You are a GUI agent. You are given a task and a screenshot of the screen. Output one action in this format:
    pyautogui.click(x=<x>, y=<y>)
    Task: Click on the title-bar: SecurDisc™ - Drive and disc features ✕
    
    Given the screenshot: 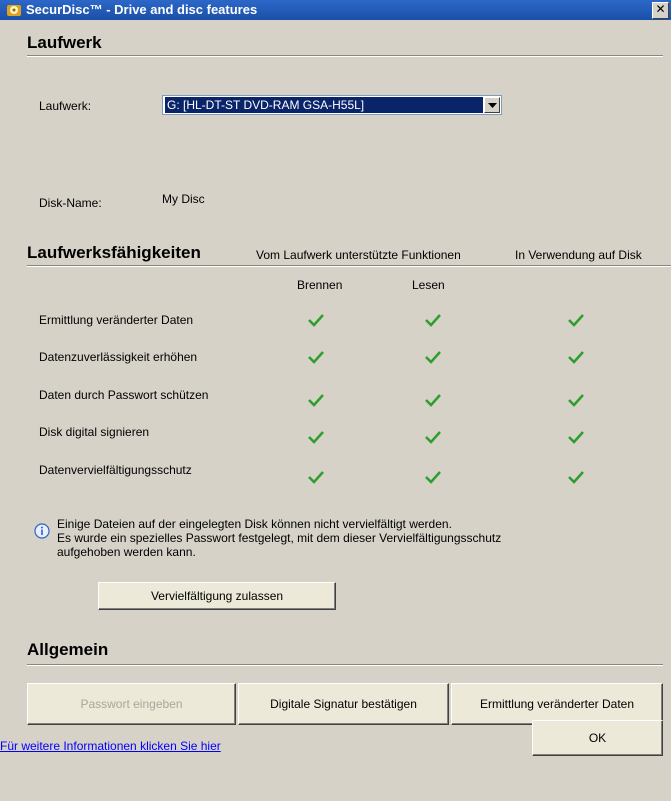 What is the action you would take?
    pyautogui.click(x=335, y=10)
    